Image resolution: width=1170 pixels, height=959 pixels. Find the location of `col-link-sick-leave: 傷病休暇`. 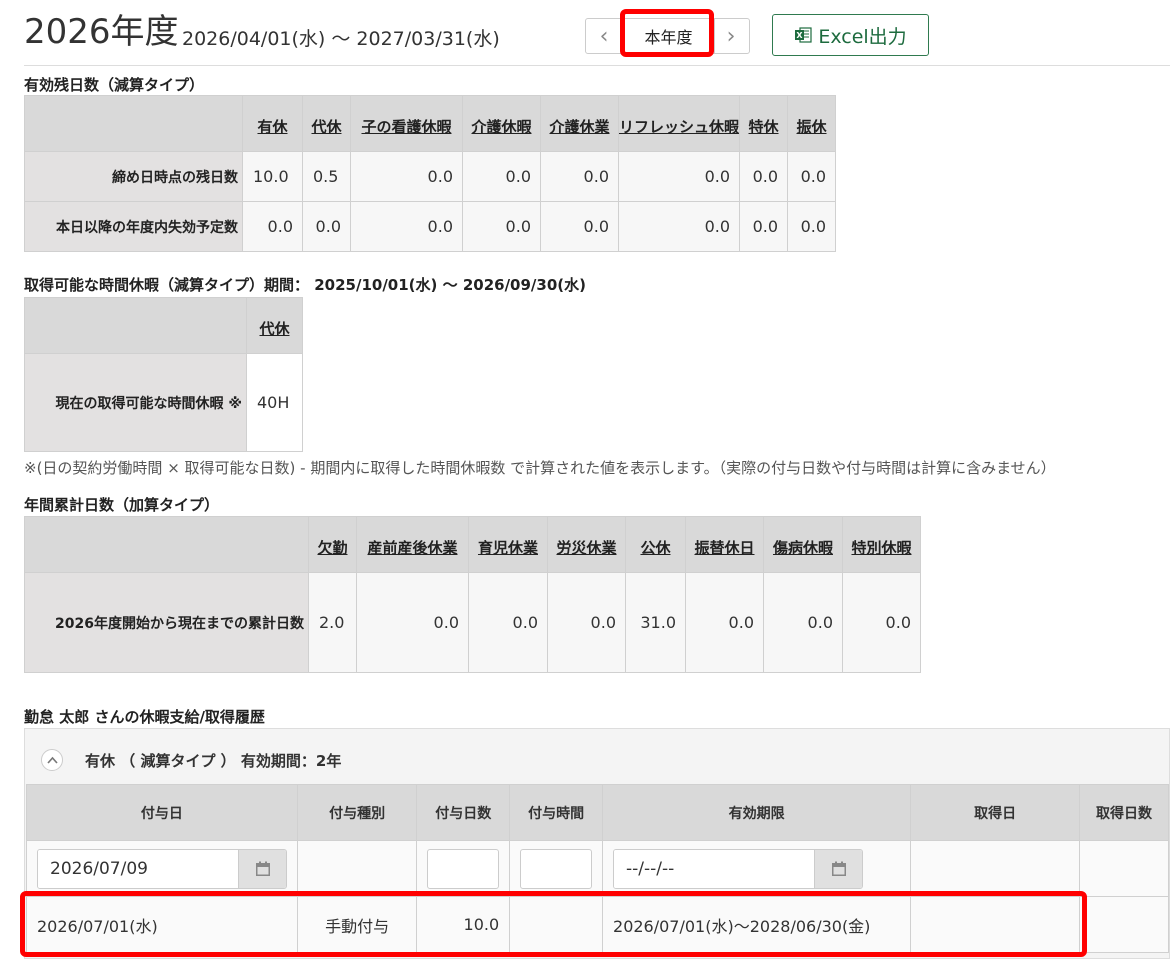

col-link-sick-leave: 傷病休暇 is located at coordinates (803, 548).